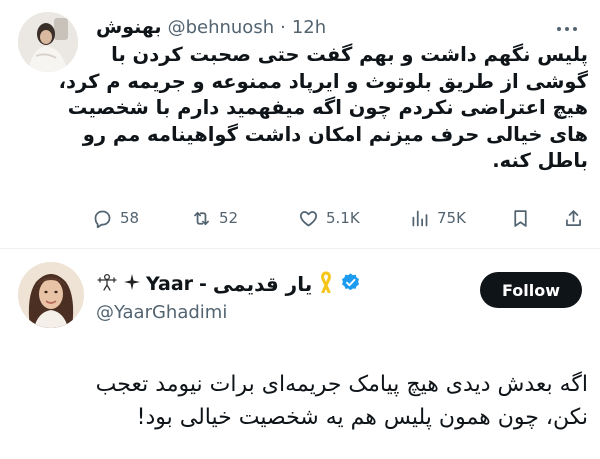  I want to click on display-name-row: Yaar - یار قدیمی, so click(228, 284).